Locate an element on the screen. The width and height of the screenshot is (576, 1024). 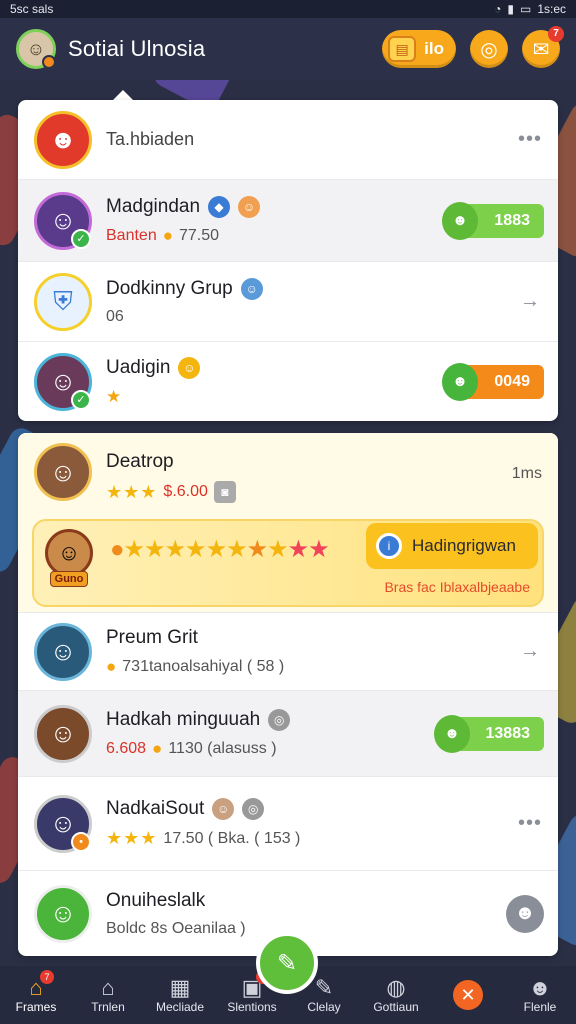
coin-balance-button: ▤ ilo is located at coordinates (419, 49).